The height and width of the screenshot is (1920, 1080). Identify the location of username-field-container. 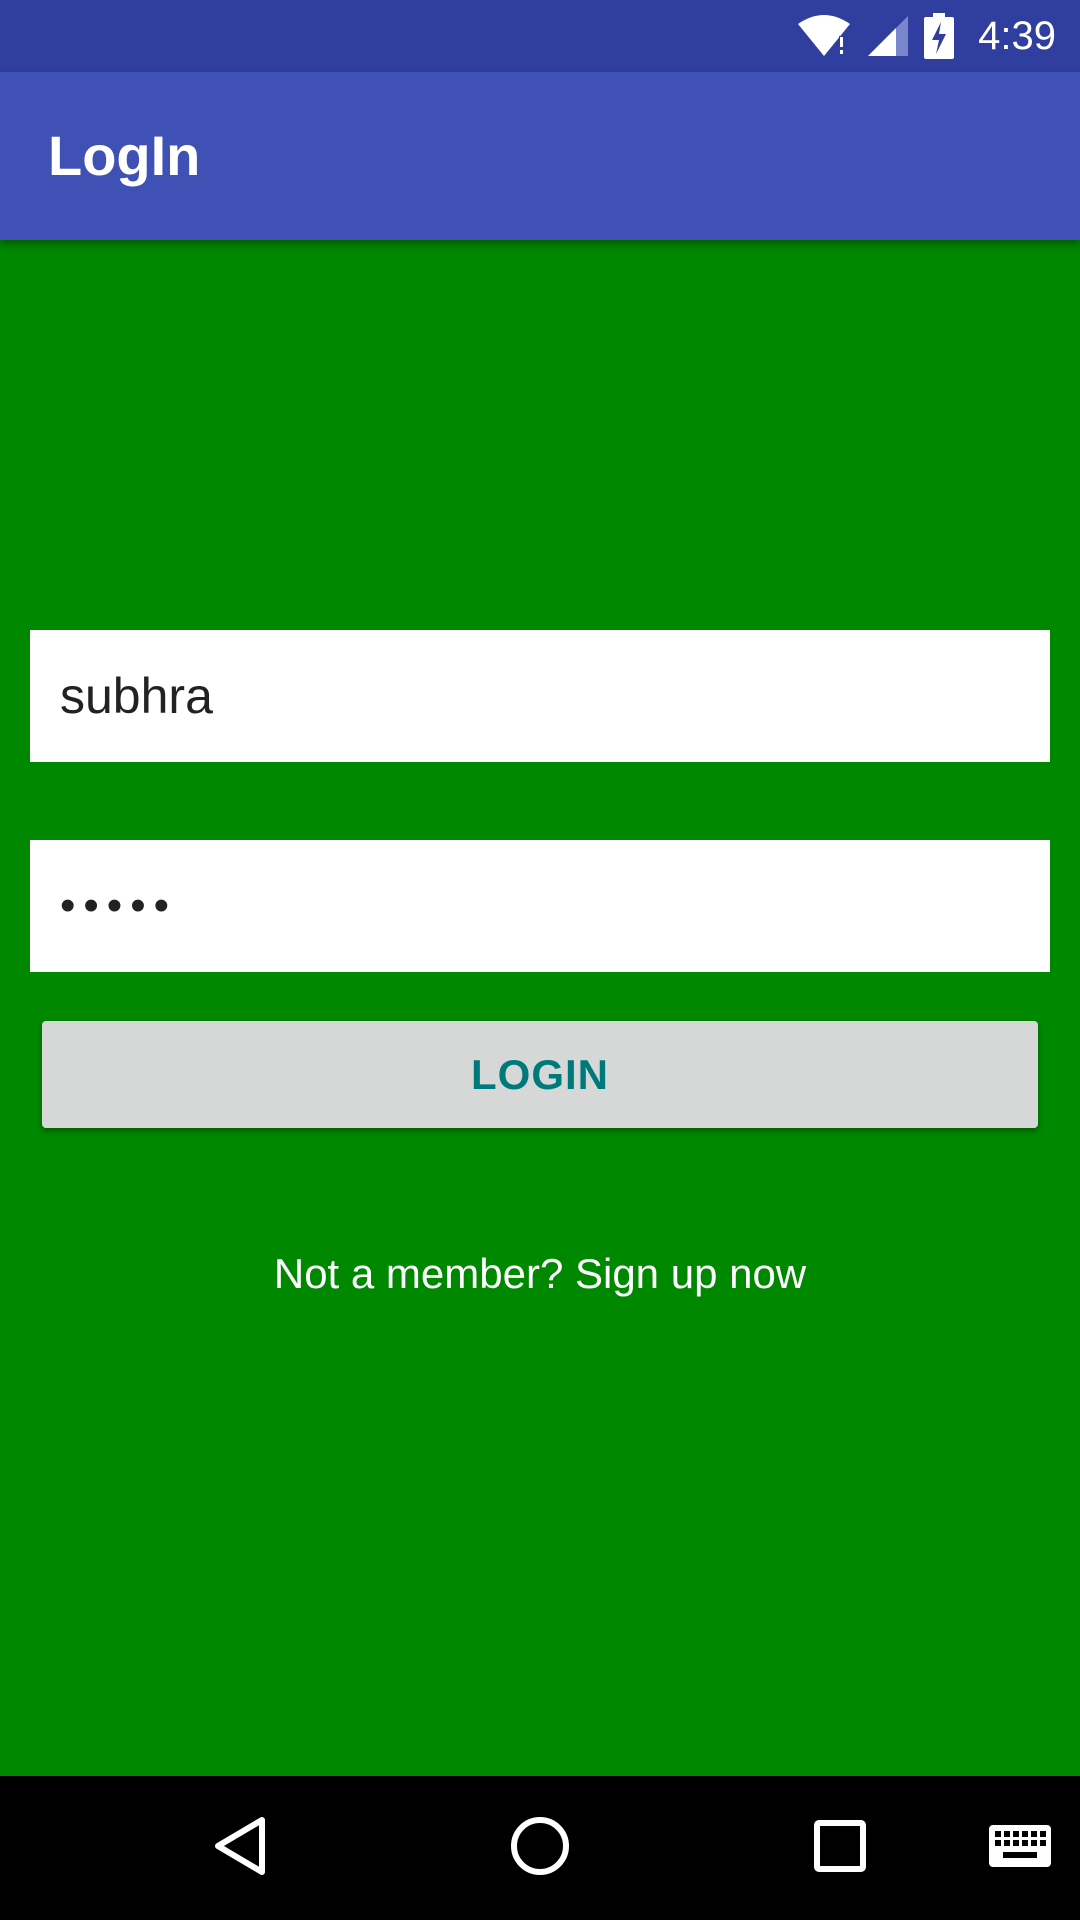
(540, 696).